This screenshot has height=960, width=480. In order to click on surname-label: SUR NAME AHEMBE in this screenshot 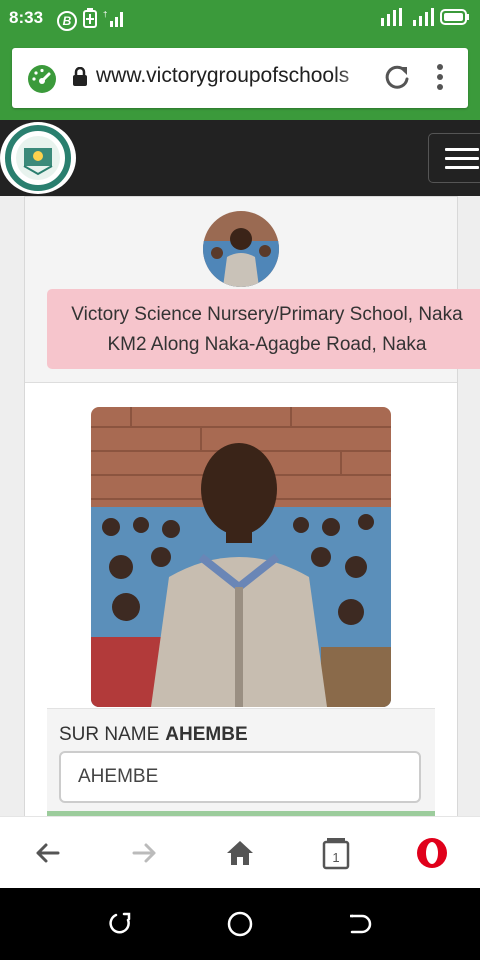, I will do `click(153, 735)`.